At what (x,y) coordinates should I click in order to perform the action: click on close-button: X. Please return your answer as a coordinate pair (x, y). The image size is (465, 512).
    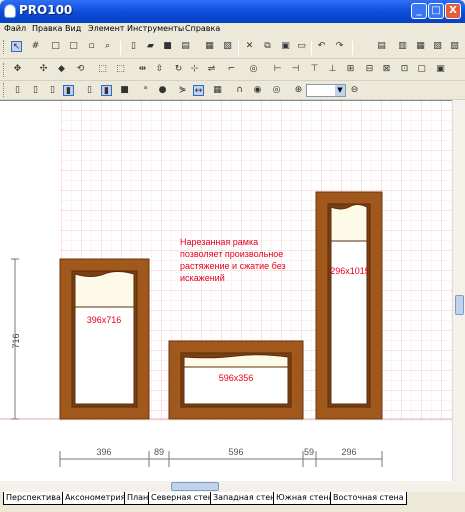
    Looking at the image, I should click on (453, 11).